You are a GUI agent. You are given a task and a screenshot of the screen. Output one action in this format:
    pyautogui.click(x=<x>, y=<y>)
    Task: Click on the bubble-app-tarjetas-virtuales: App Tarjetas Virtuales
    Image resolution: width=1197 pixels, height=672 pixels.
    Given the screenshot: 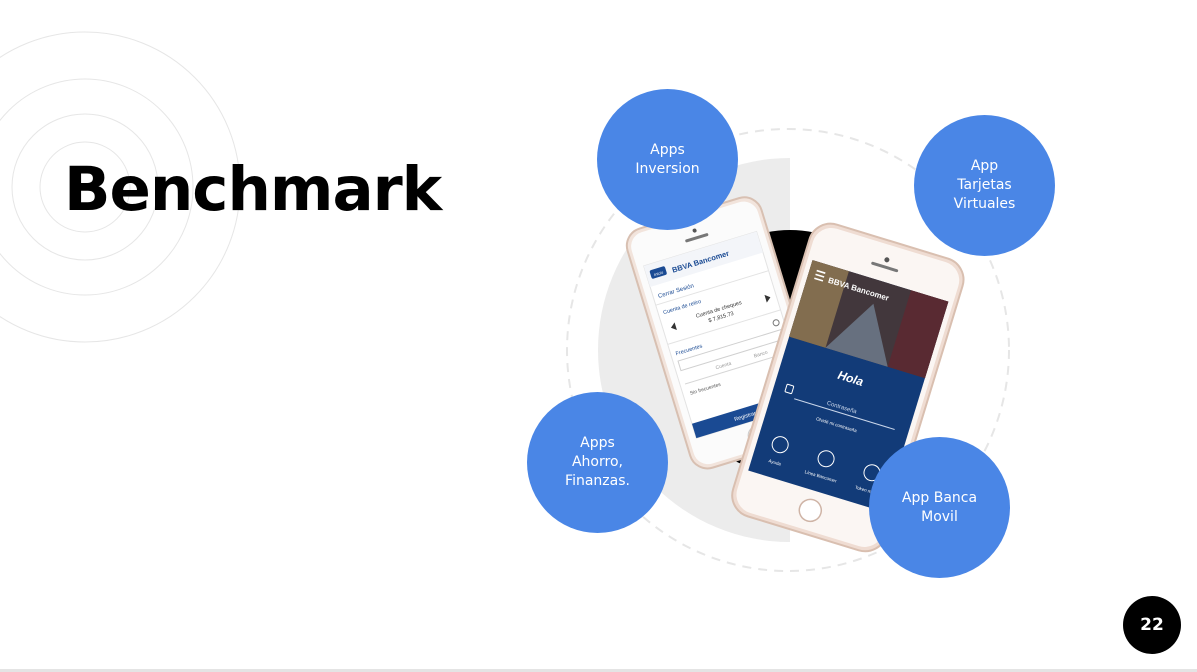 What is the action you would take?
    pyautogui.click(x=984, y=185)
    